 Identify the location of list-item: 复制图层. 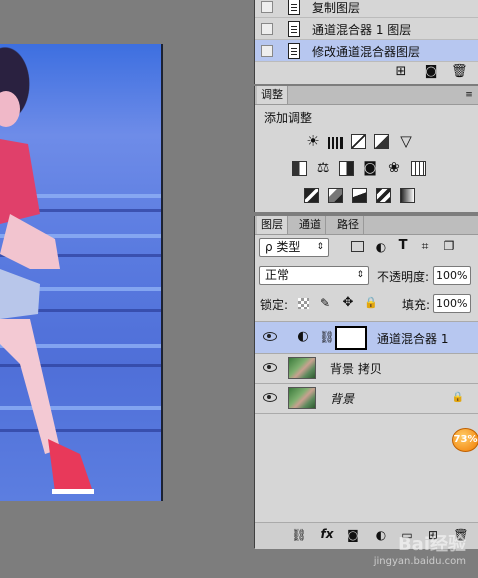
(366, 9).